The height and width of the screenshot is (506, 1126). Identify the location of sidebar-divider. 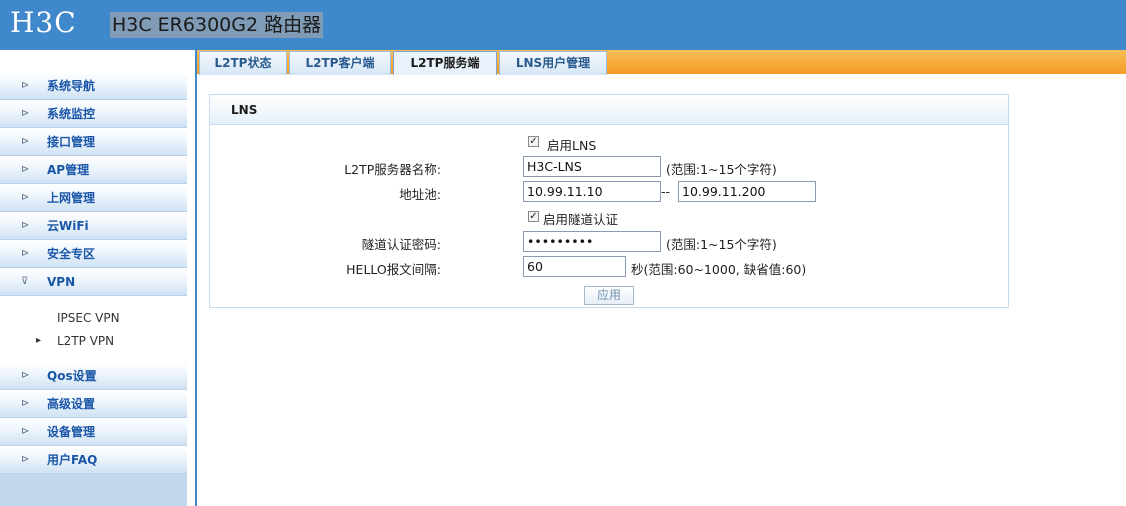
(196, 278).